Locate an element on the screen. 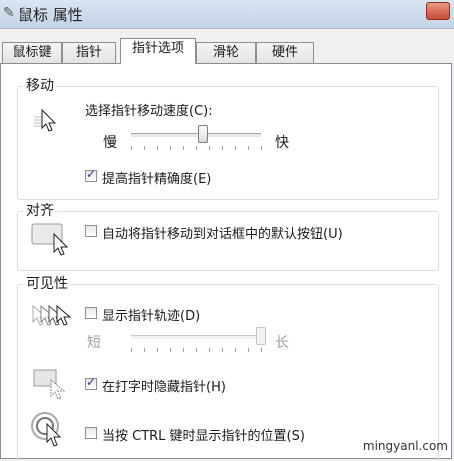 This screenshot has width=454, height=461. long-label: 长 is located at coordinates (282, 343).